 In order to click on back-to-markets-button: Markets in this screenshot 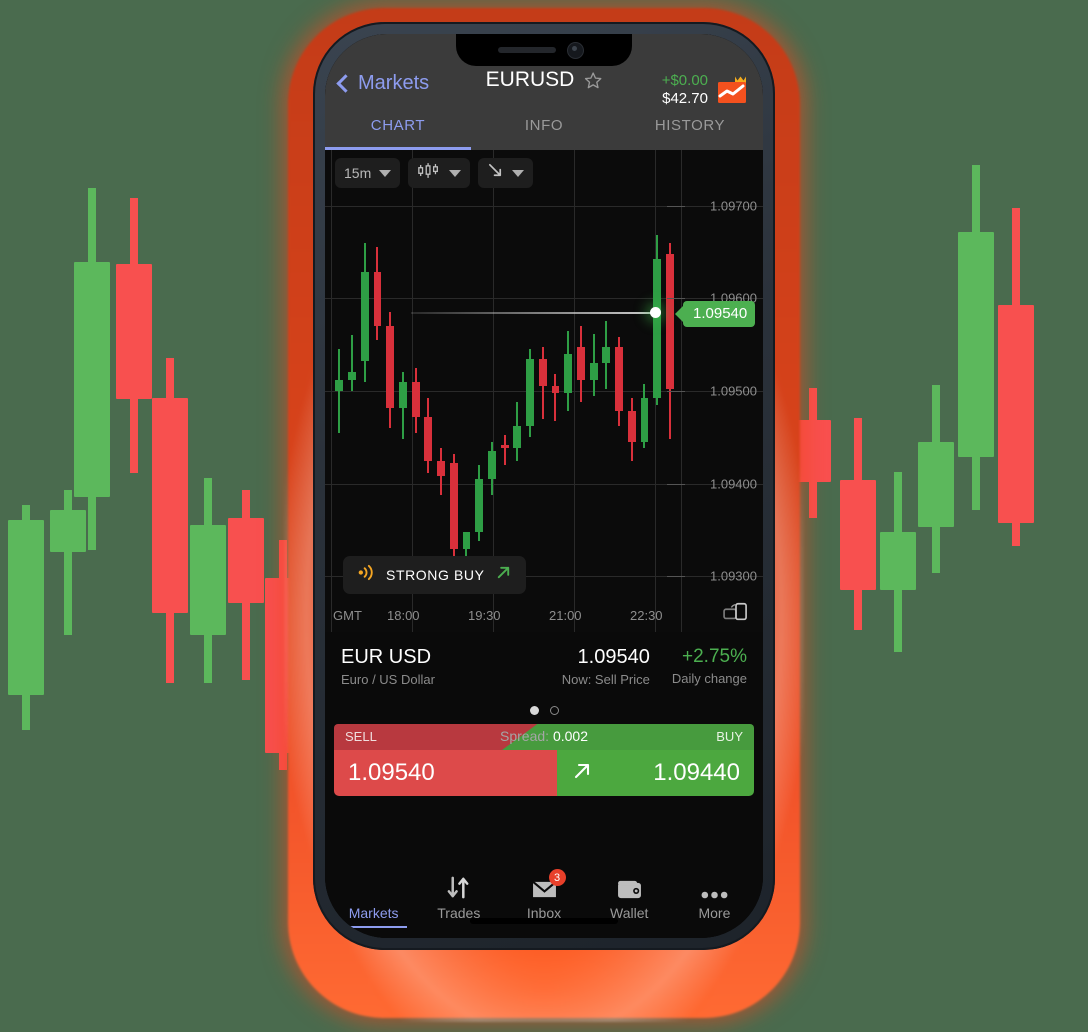, I will do `click(383, 83)`.